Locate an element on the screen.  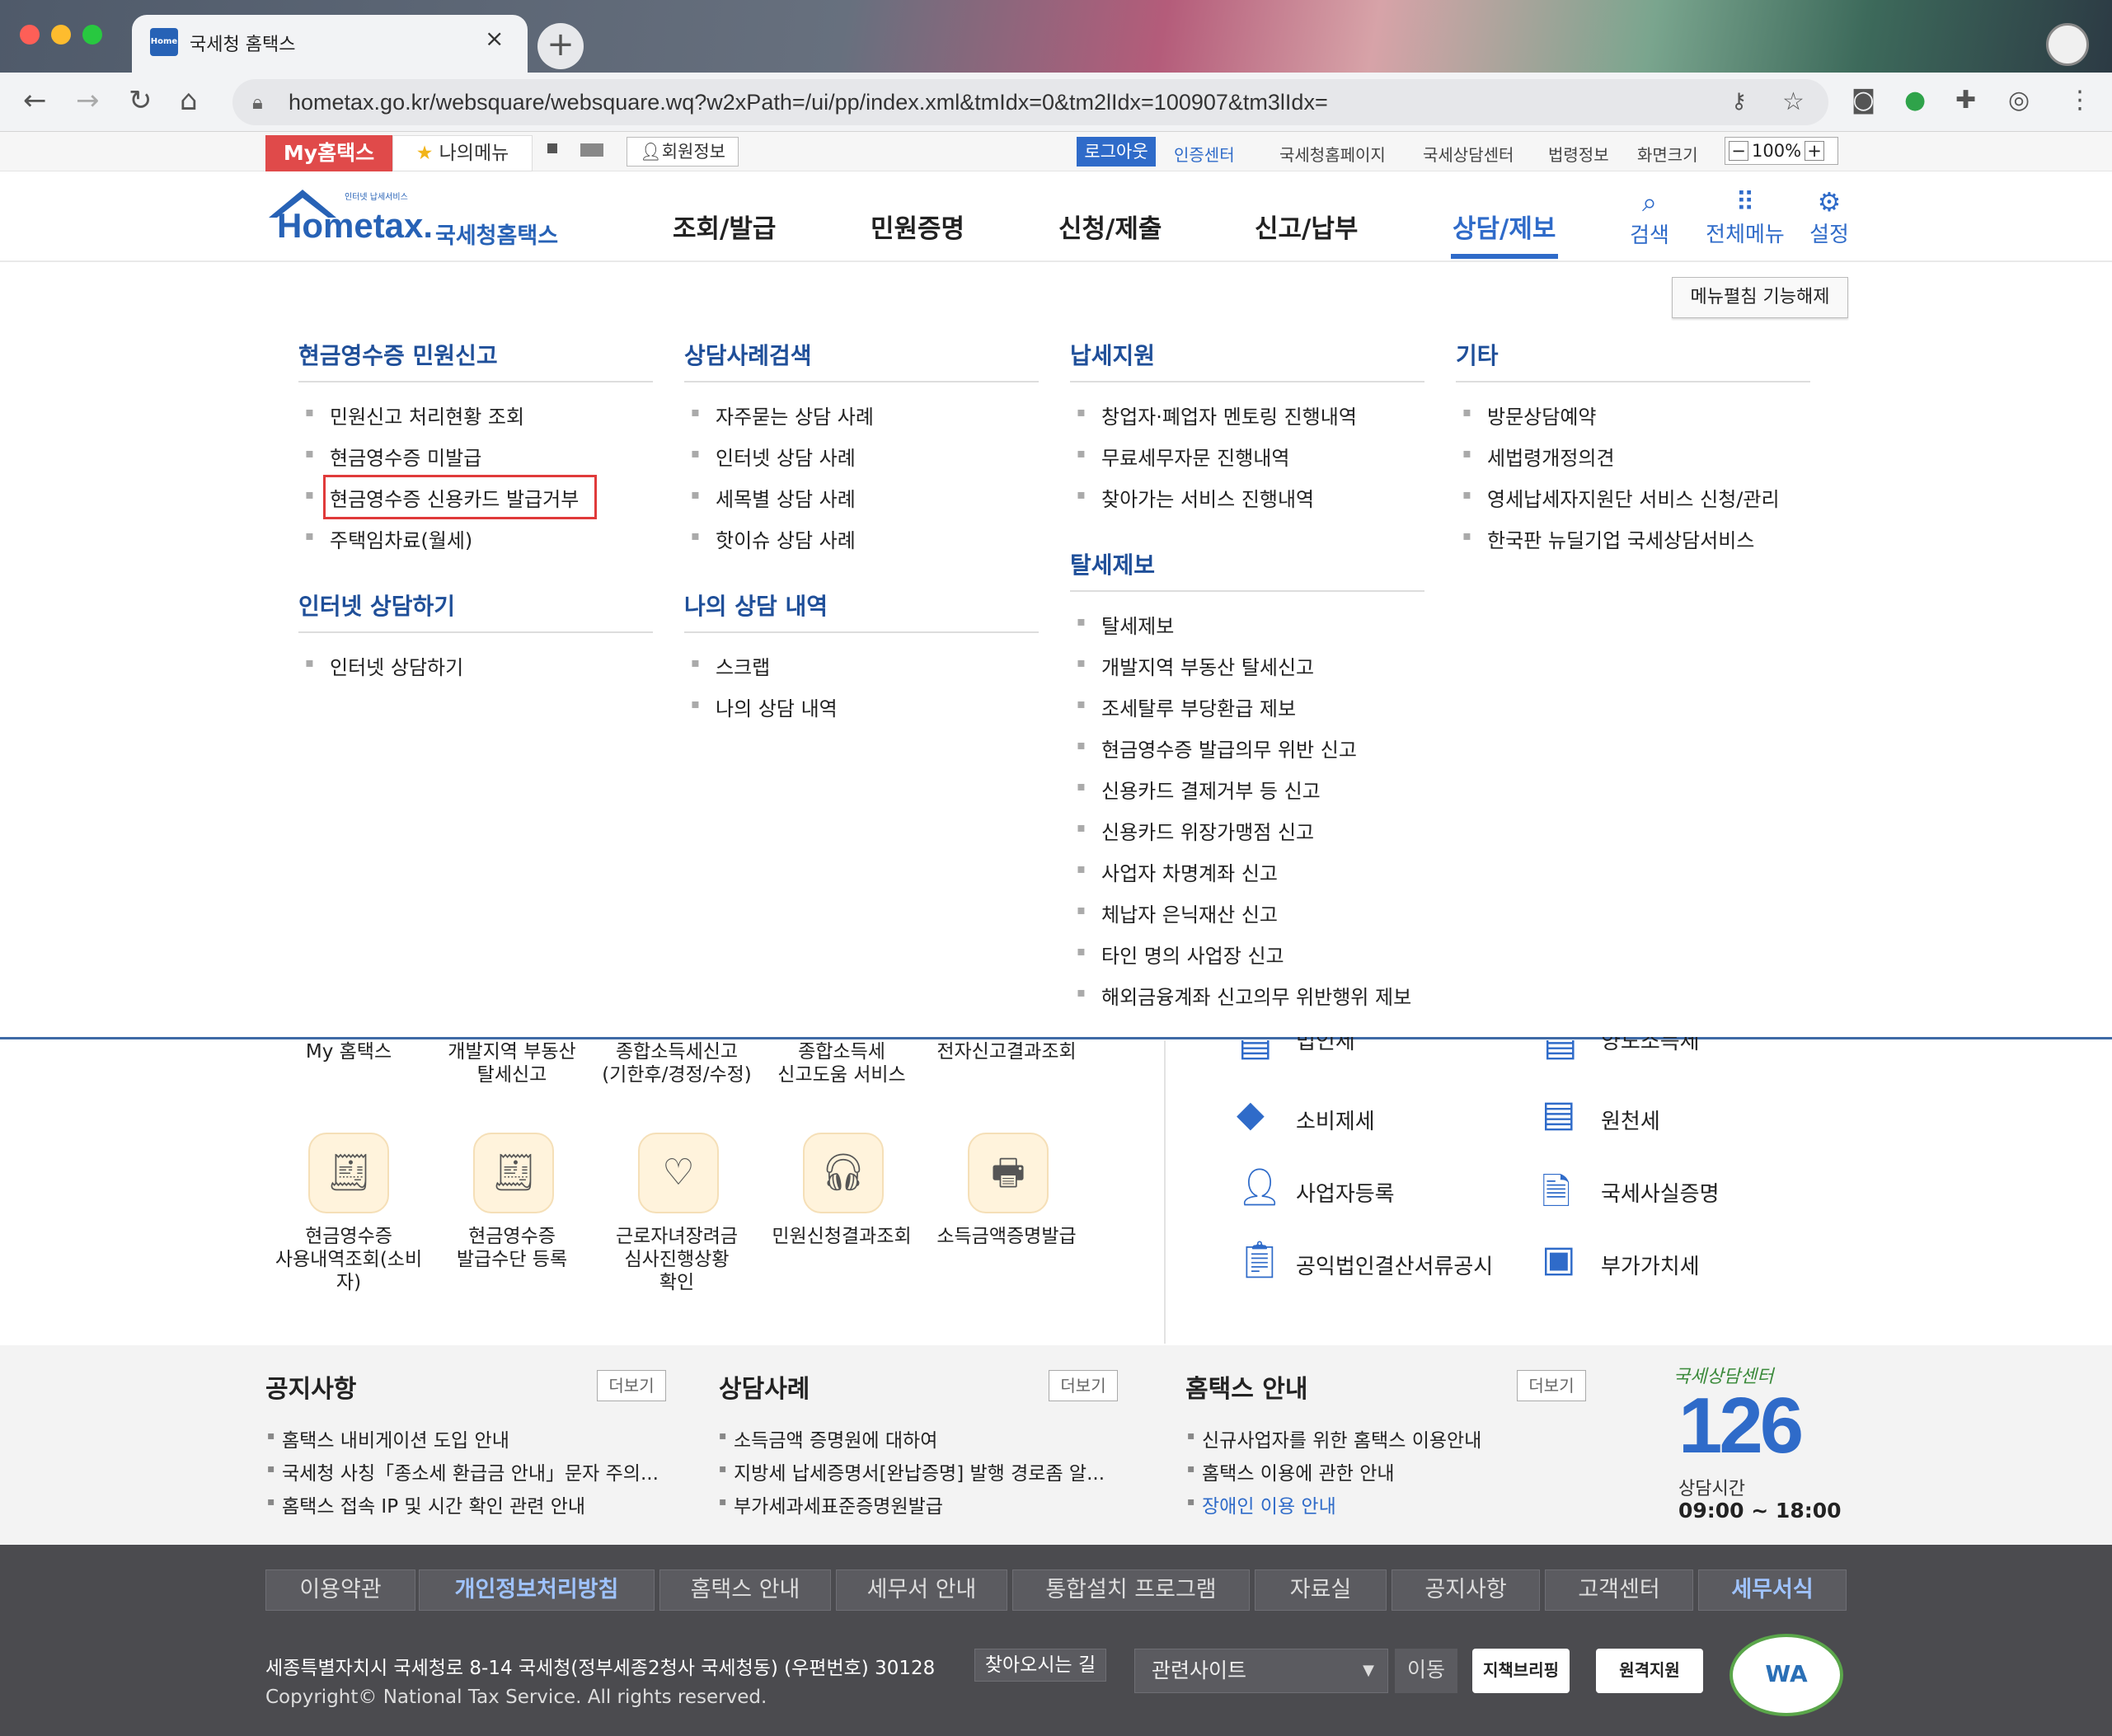
footer-tax-forms-link: 세무서식 is located at coordinates (1773, 1590).